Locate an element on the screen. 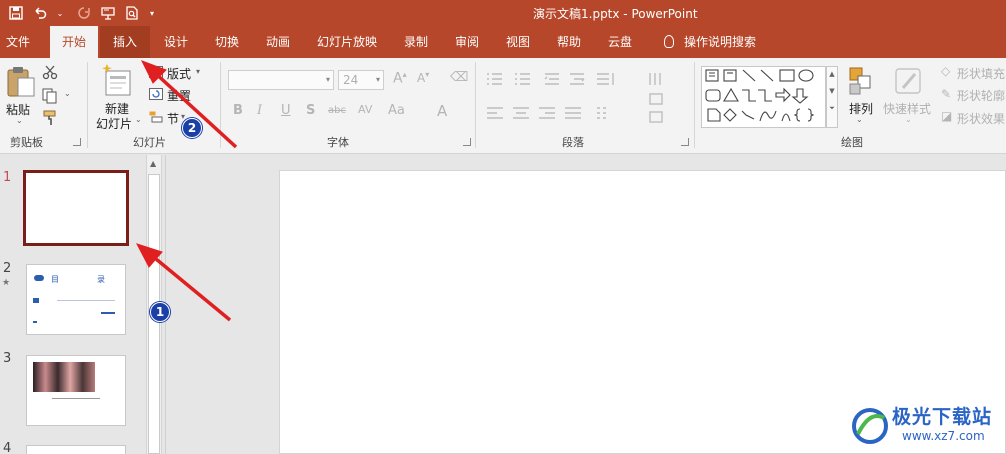  format-painter-icon is located at coordinates (50, 118).